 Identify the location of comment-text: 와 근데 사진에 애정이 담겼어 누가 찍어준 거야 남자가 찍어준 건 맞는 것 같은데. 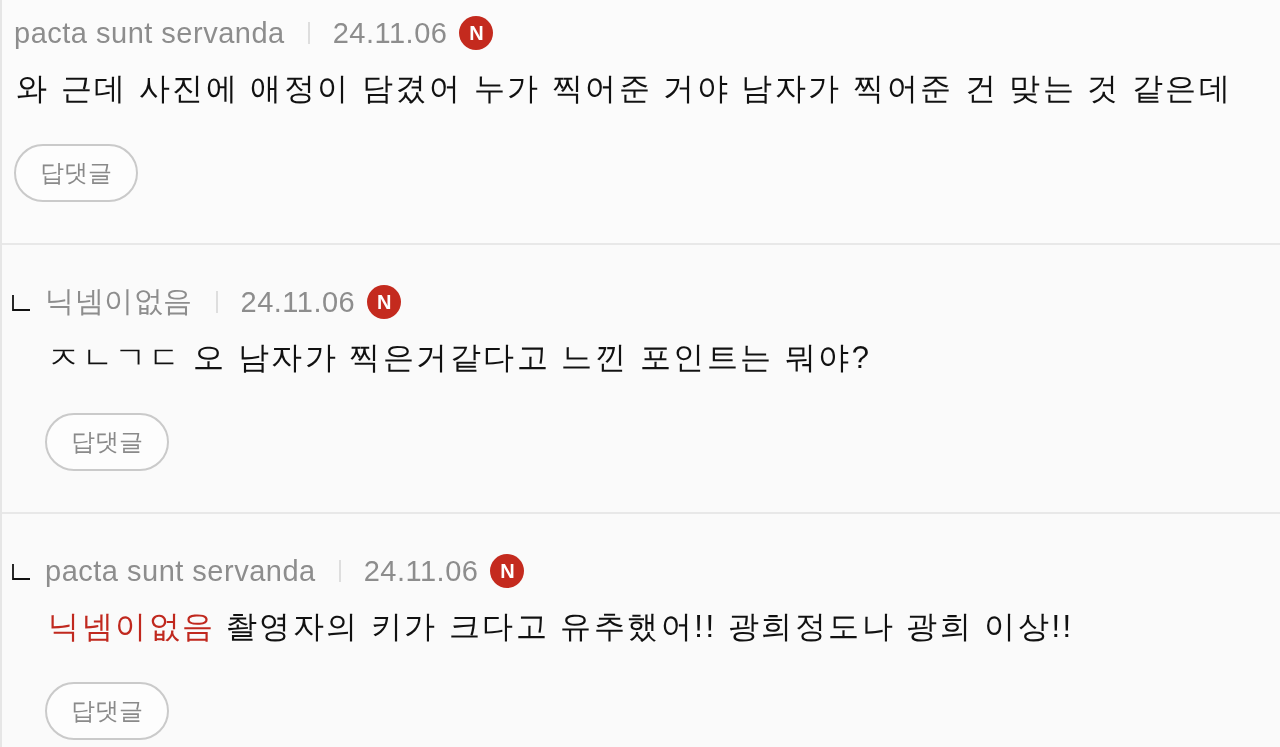
(624, 89).